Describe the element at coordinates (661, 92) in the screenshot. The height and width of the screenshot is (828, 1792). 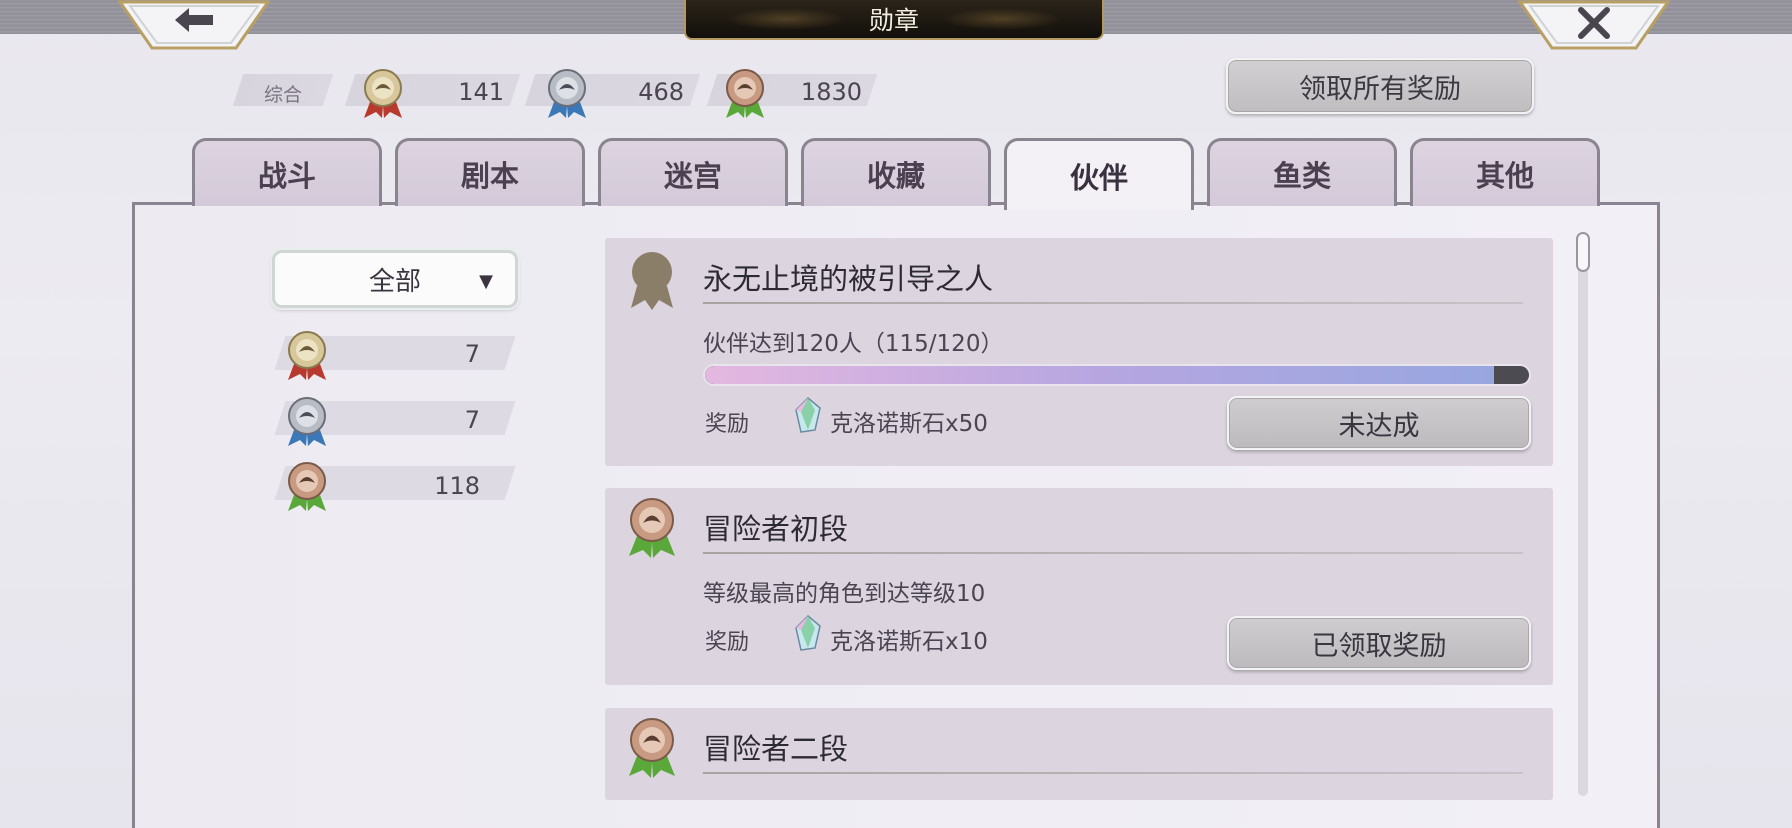
I see `silver-total: 468` at that location.